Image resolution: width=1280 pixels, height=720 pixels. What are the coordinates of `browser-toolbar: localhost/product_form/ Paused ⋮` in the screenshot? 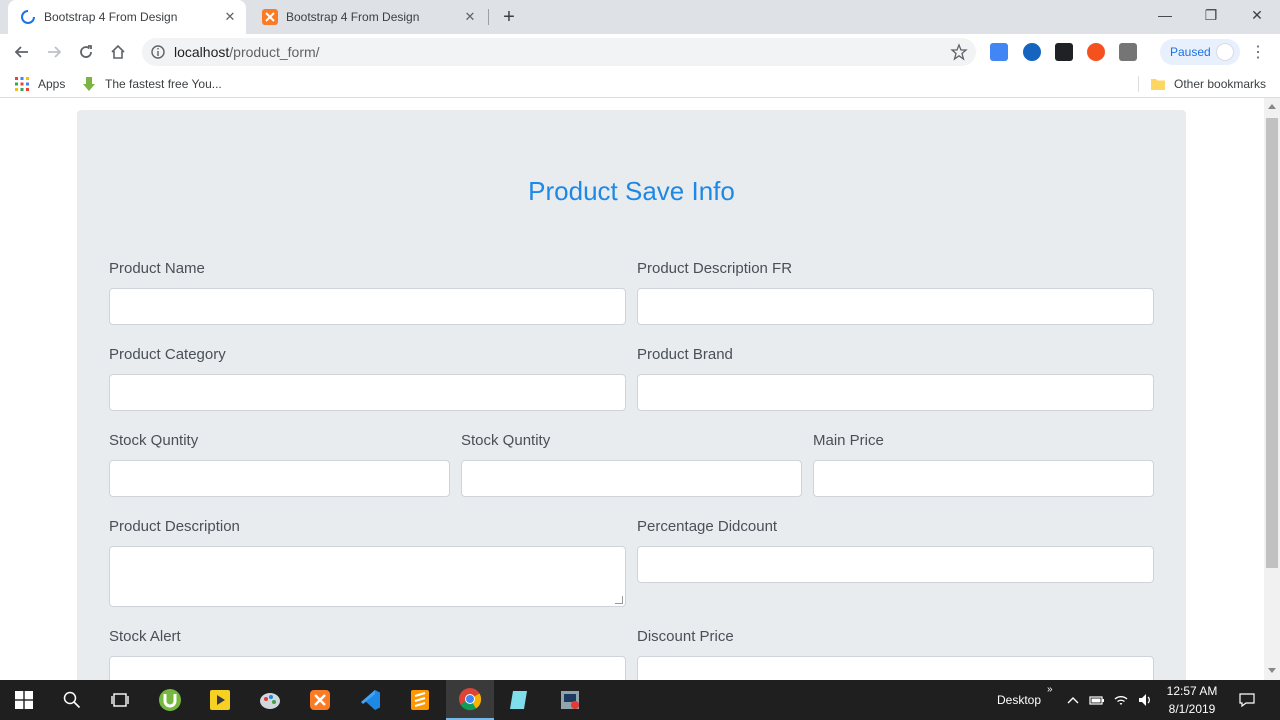 It's located at (640, 52).